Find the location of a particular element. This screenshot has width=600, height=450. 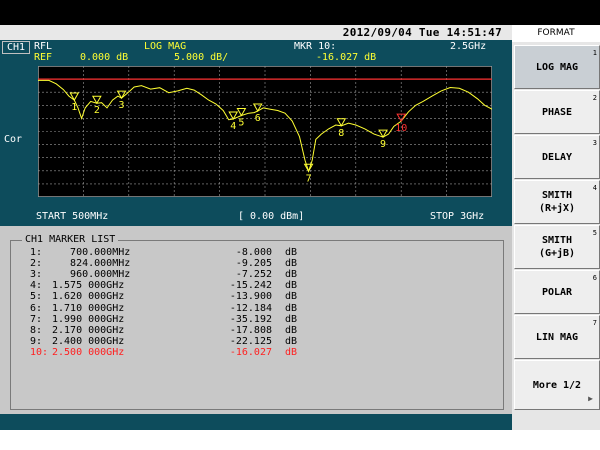

marker-row: 6: 1.710 000GHz -12.184 dB is located at coordinates (163, 308).